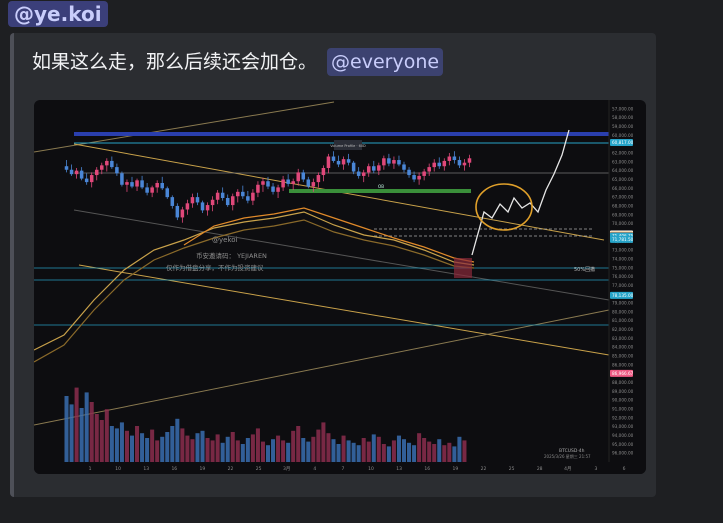  I want to click on x-tick-label: 28, so click(540, 469).